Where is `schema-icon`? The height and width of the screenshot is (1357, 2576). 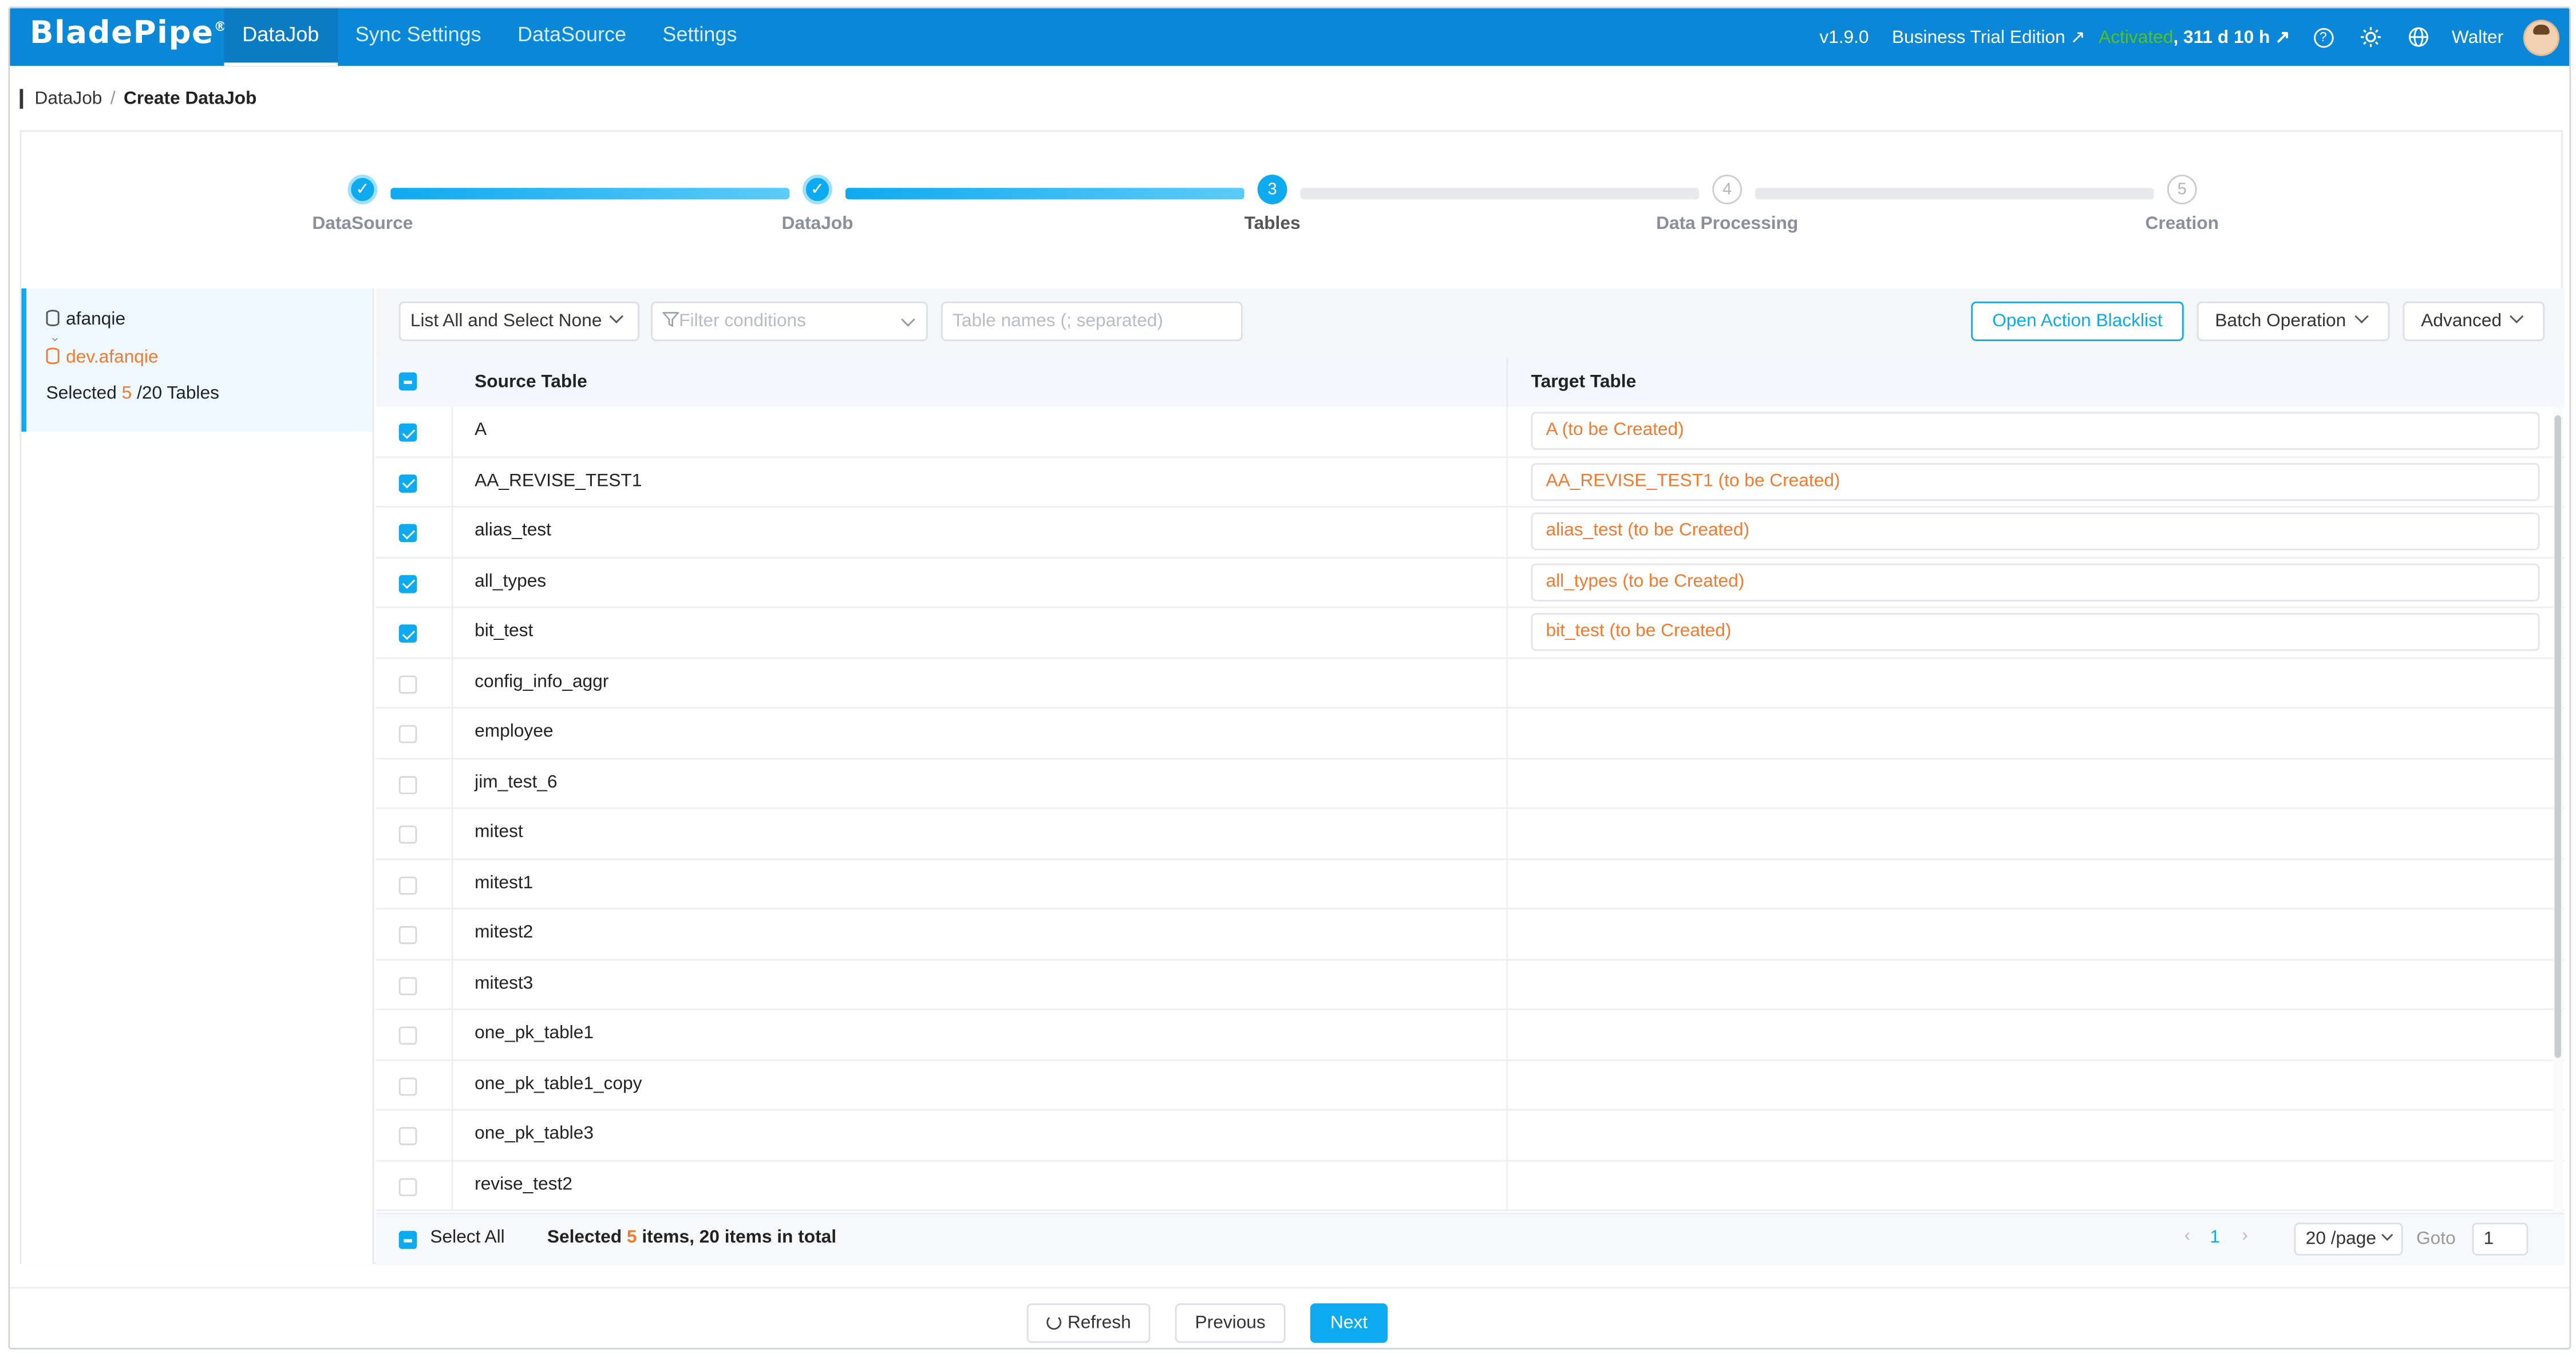
schema-icon is located at coordinates (53, 356).